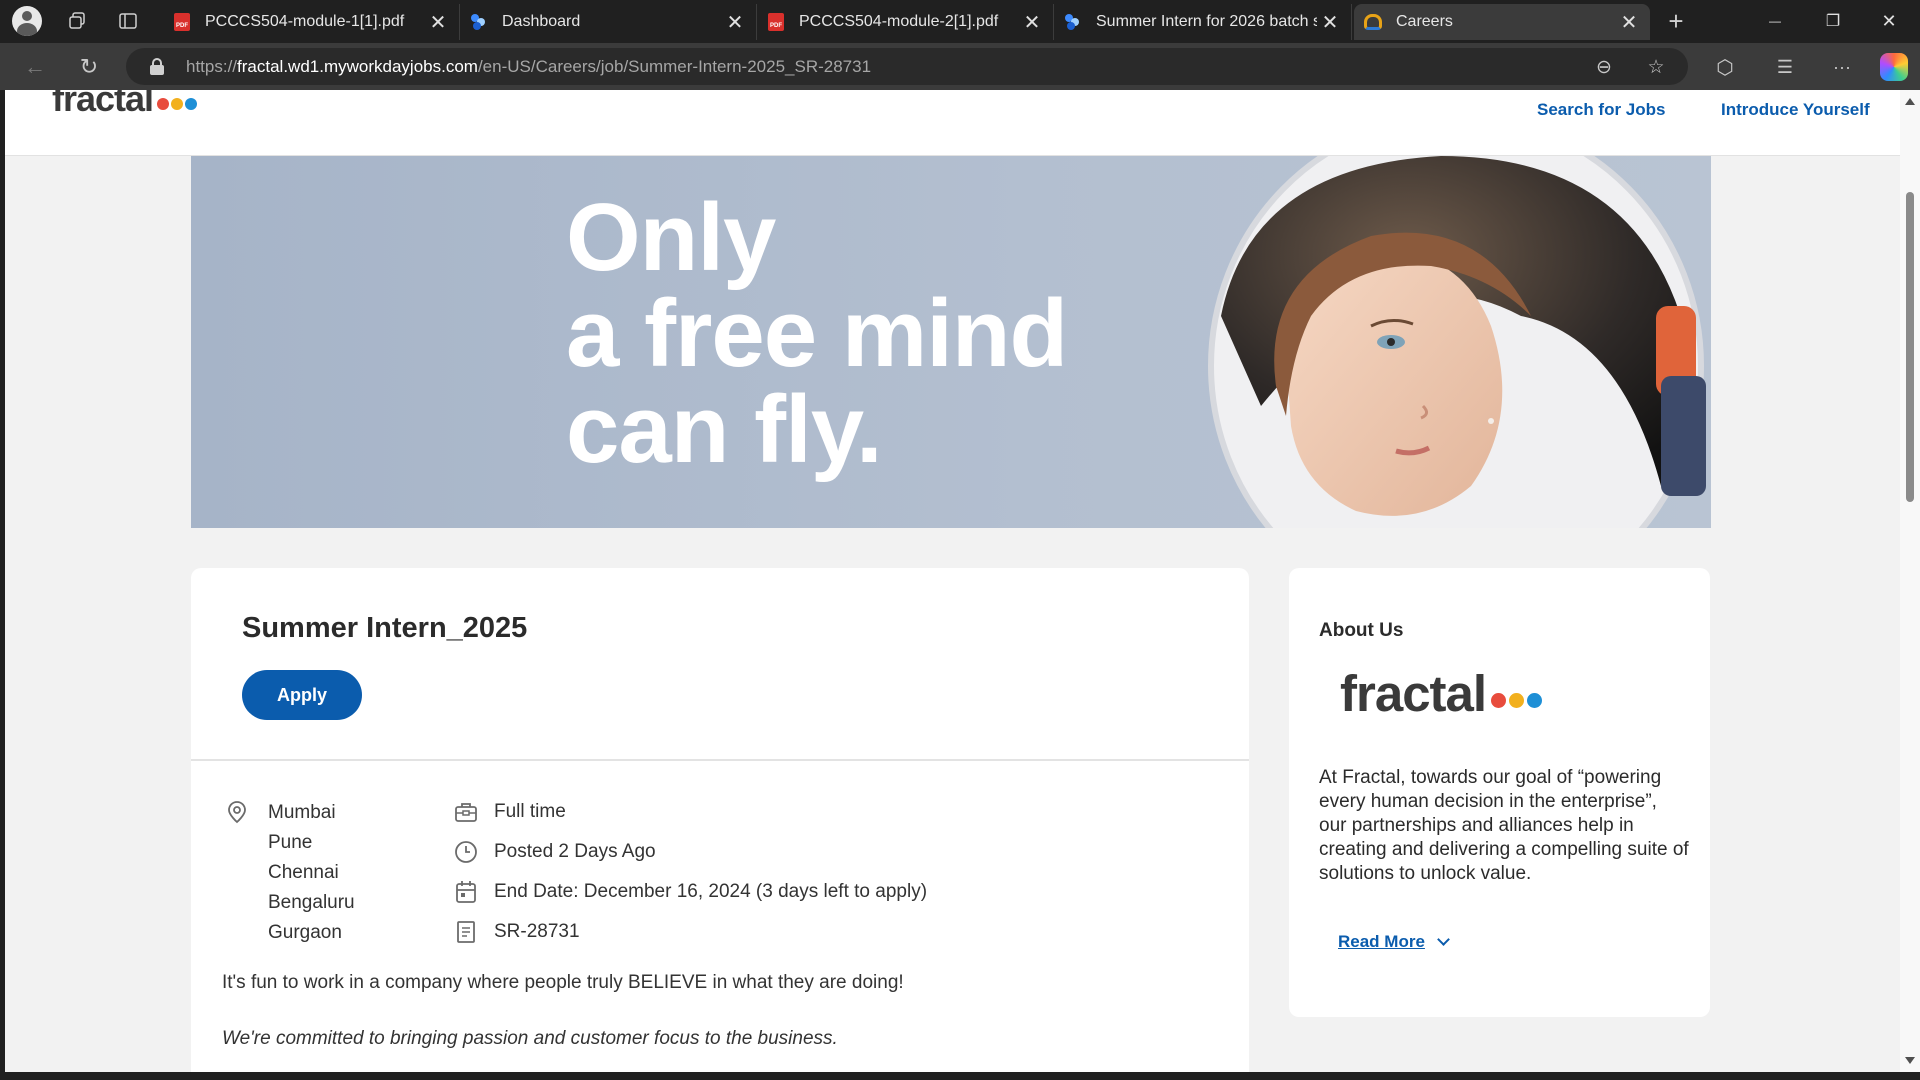 This screenshot has width=1920, height=1080. What do you see at coordinates (128, 21) in the screenshot?
I see `vertical-tabs-icon` at bounding box center [128, 21].